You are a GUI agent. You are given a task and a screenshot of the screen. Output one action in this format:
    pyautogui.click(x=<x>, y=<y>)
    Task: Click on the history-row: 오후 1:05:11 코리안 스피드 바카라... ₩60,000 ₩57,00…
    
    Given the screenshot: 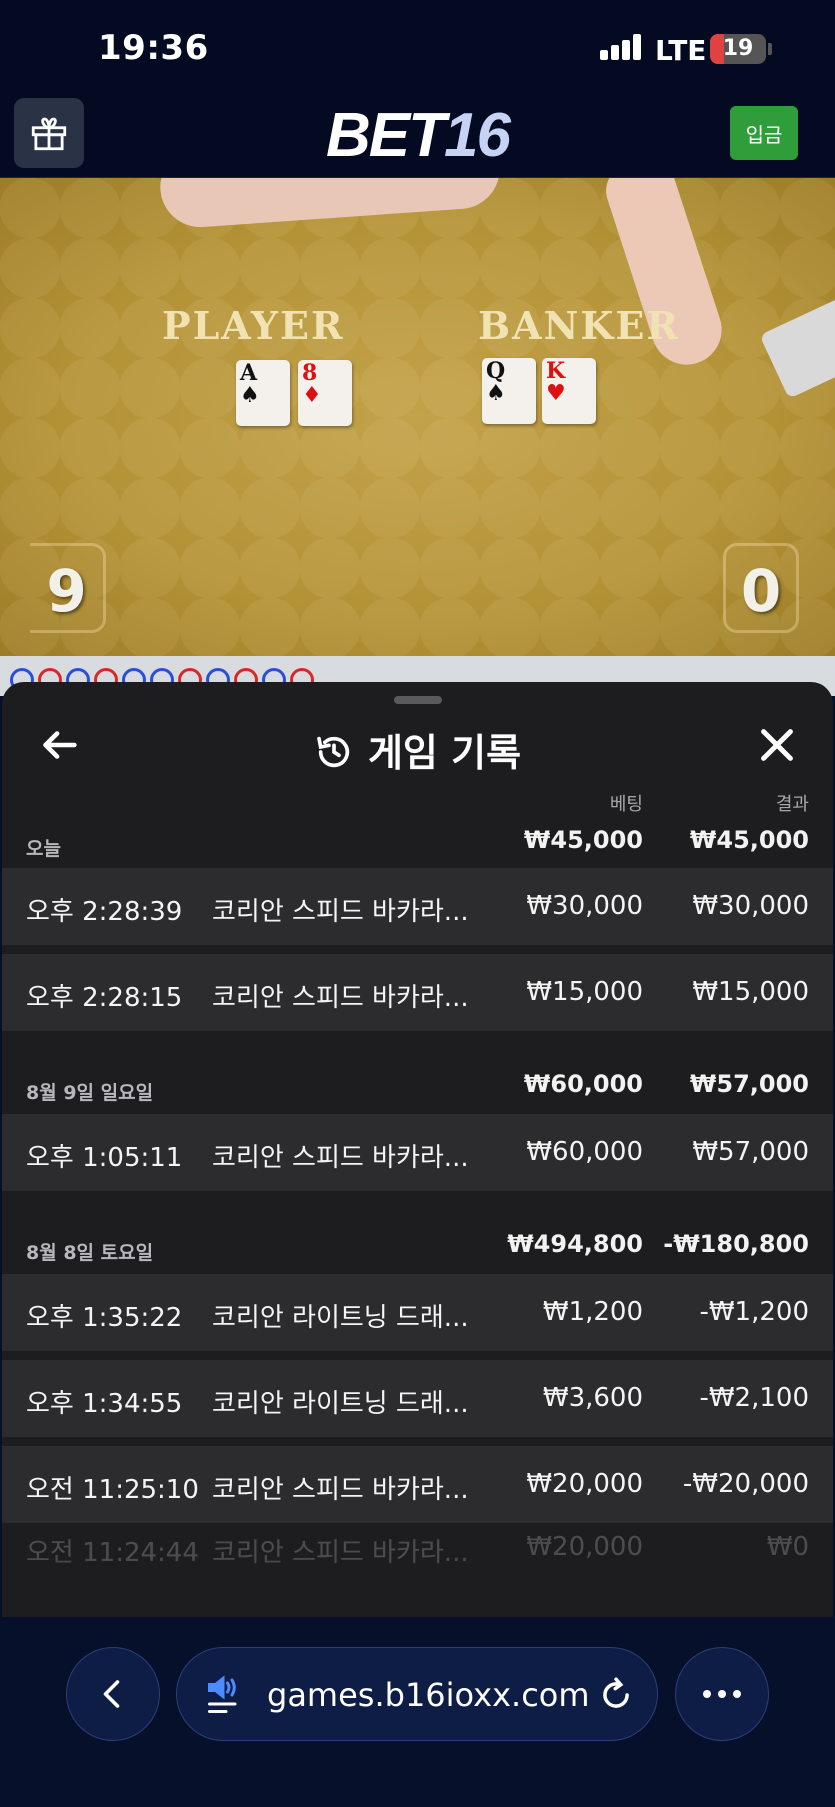 What is the action you would take?
    pyautogui.click(x=417, y=1152)
    